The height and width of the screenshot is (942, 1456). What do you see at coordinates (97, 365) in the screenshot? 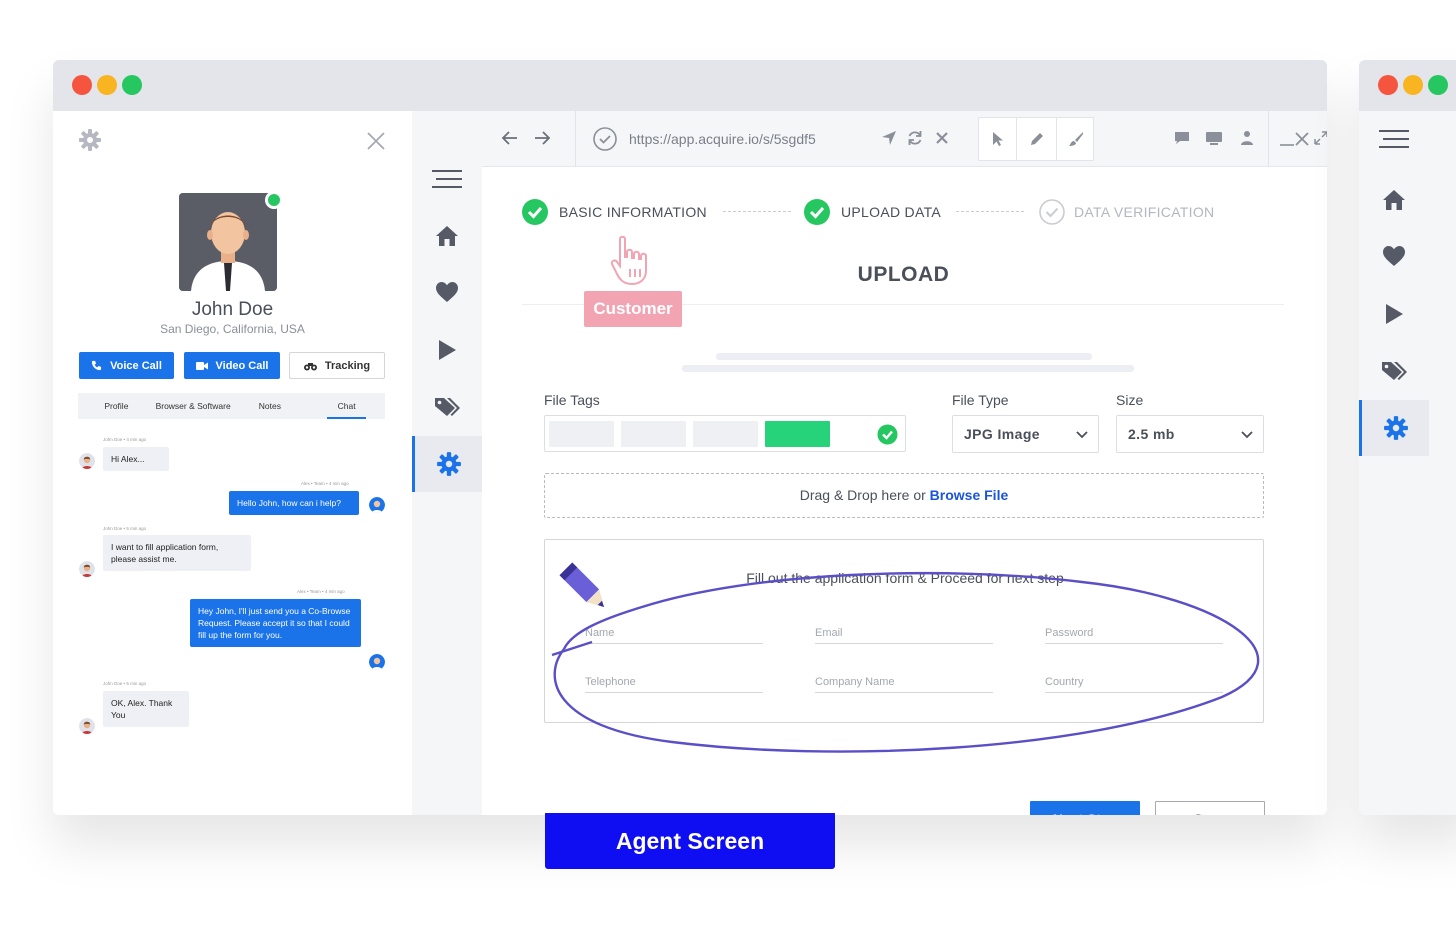
I see `phone-icon` at bounding box center [97, 365].